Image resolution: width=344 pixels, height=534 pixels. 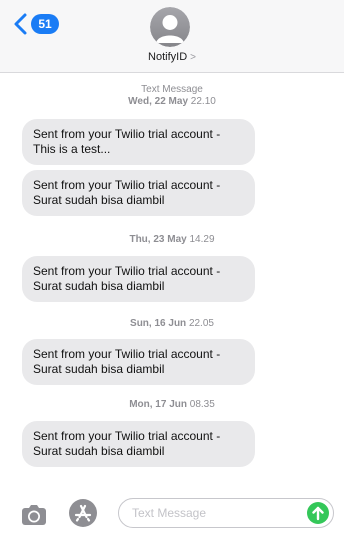 I want to click on camera-icon, so click(x=34, y=515).